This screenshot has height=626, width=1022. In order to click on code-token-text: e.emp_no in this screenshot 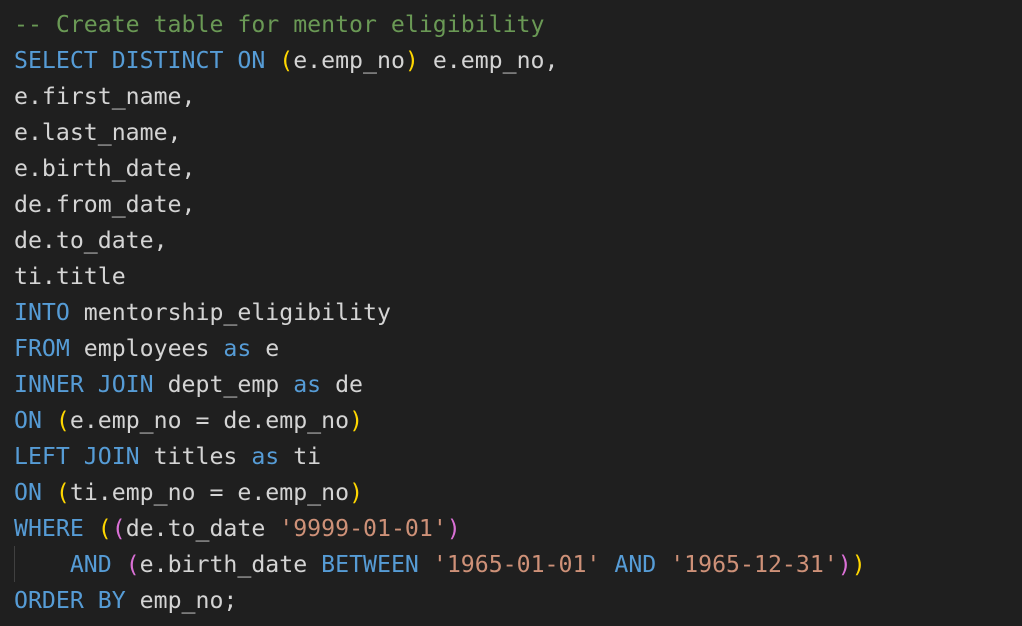, I will do `click(349, 60)`.